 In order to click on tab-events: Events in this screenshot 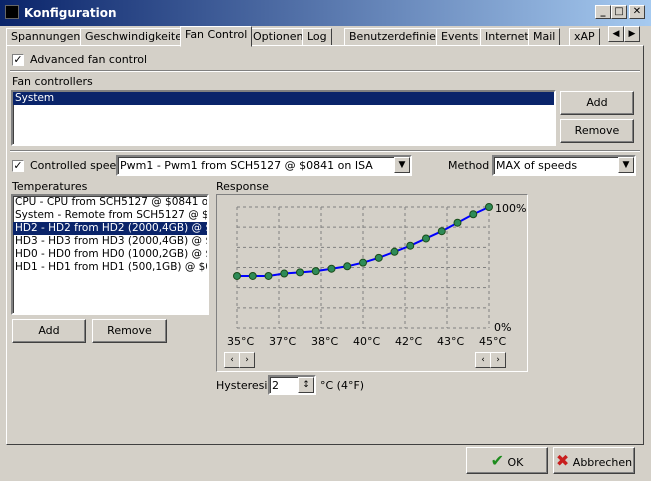, I will do `click(460, 37)`.